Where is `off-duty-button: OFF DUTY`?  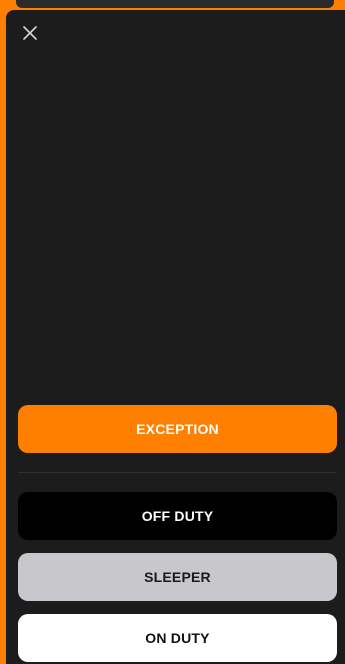
off-duty-button: OFF DUTY is located at coordinates (177, 516).